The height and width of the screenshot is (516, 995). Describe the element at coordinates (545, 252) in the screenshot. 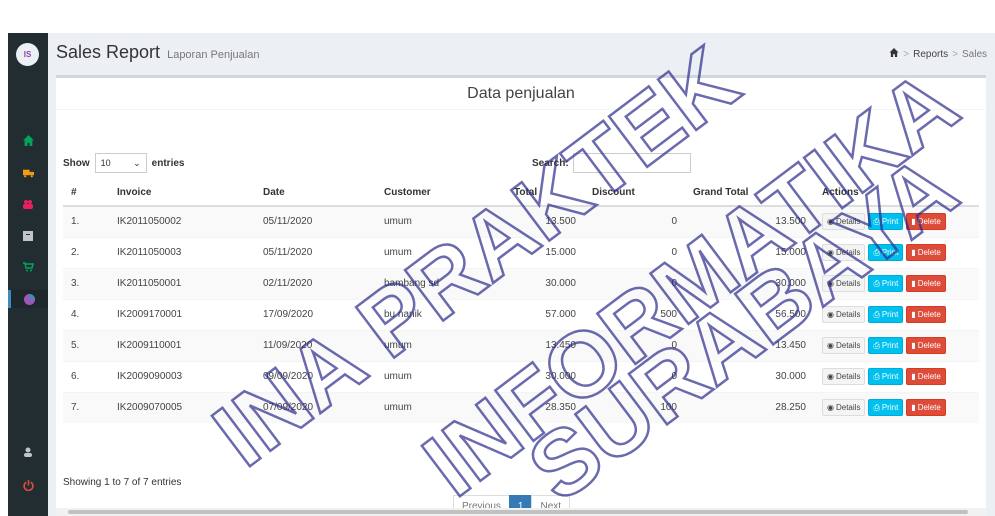

I see `cell-total: 15.000` at that location.